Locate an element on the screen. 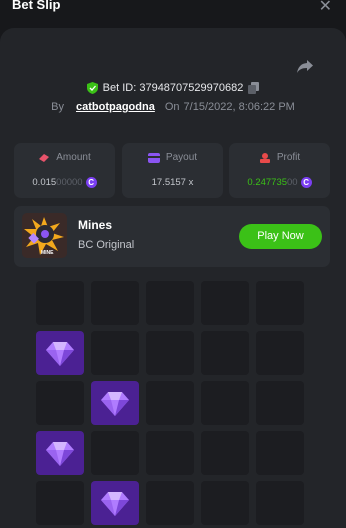 Image resolution: width=346 pixels, height=528 pixels. profit-label: Profit is located at coordinates (288, 157).